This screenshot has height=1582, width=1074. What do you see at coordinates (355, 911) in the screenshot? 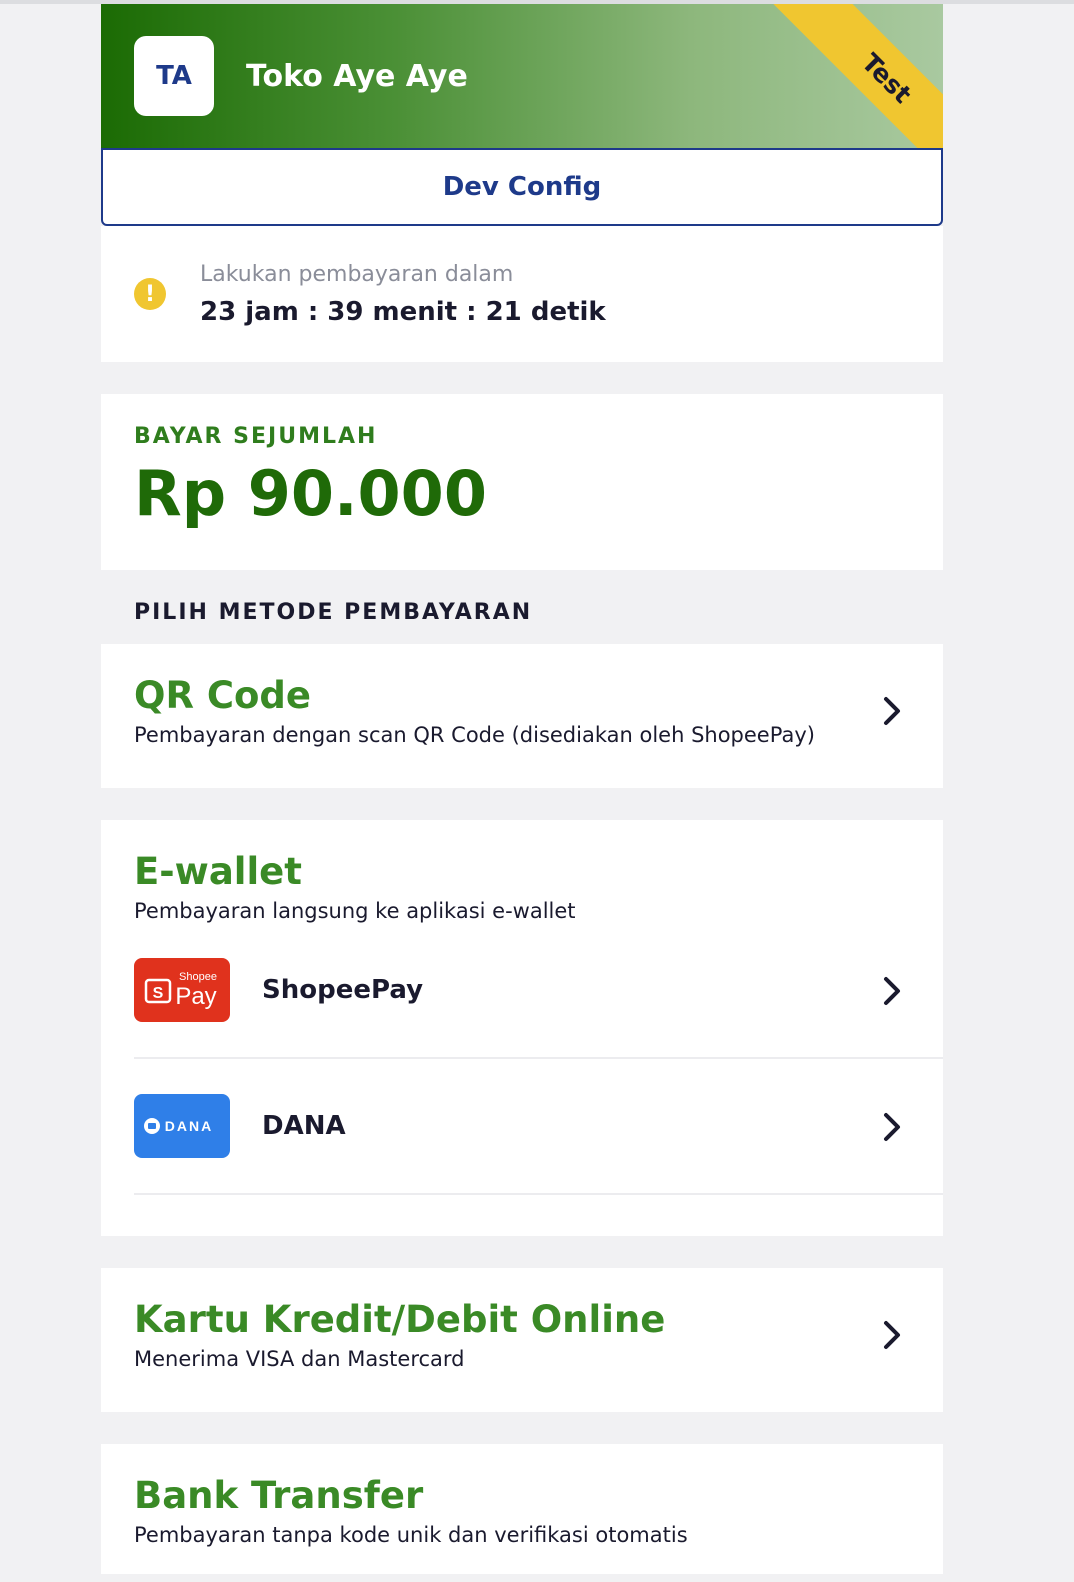
I see `ewallet-desc: Pembayaran langsung ke aplikasi e-wallet` at bounding box center [355, 911].